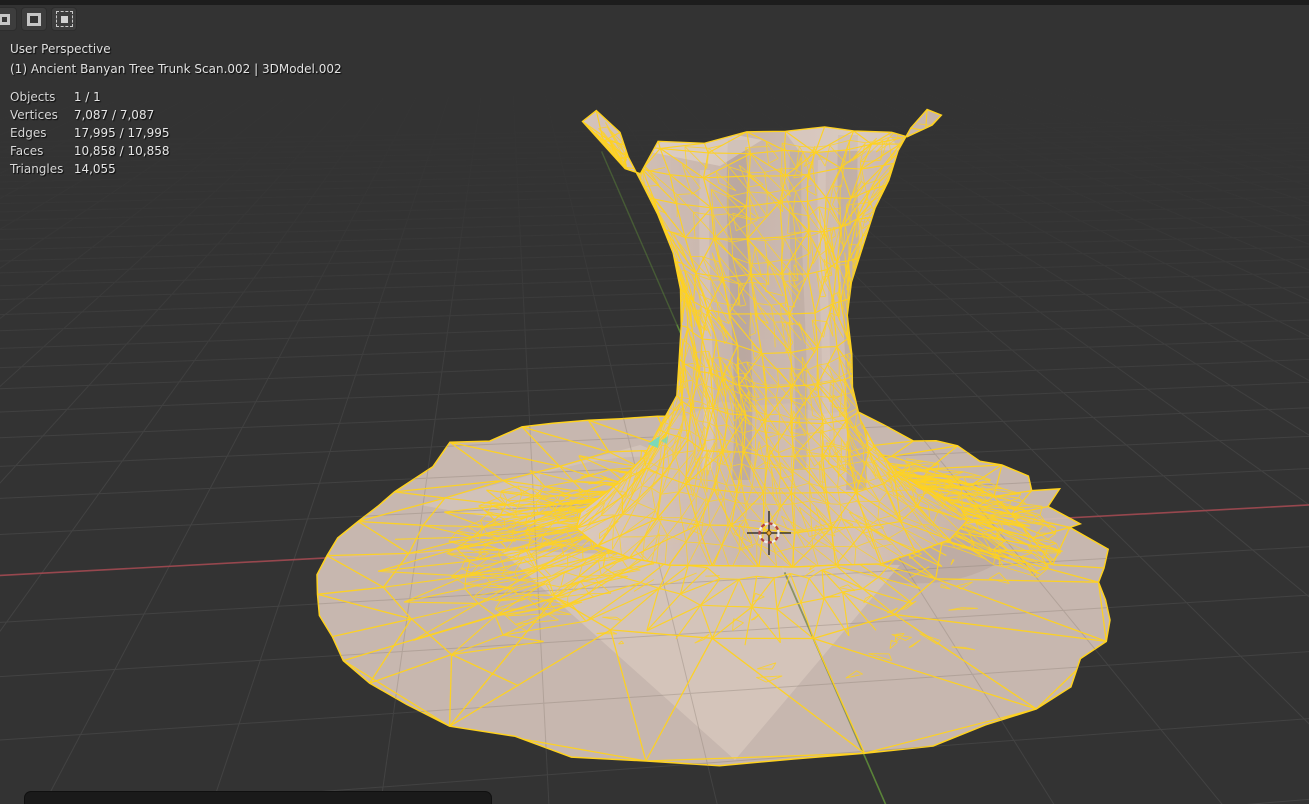  What do you see at coordinates (60, 49) in the screenshot?
I see `view-perspective-label: User Perspective` at bounding box center [60, 49].